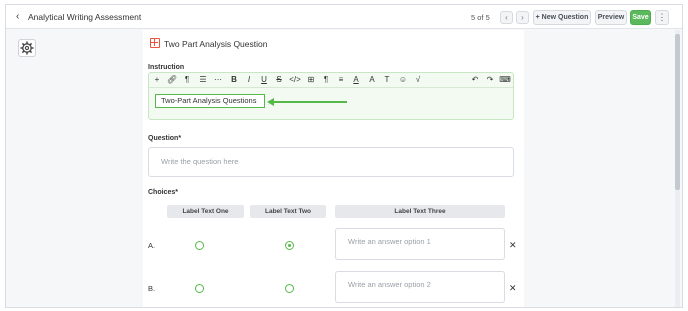  I want to click on paragraph-icon: ¶, so click(187, 79).